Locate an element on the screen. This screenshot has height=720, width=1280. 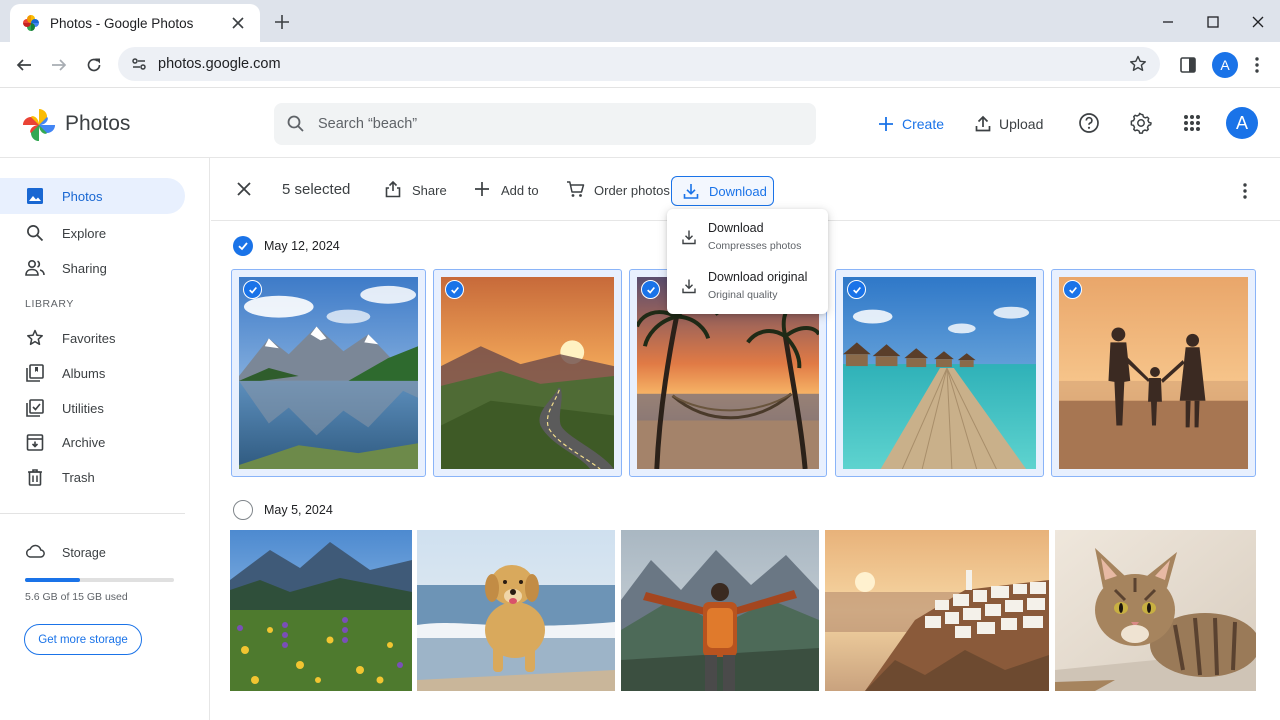
get-more-storage-button: Get more storage is located at coordinates (83, 639).